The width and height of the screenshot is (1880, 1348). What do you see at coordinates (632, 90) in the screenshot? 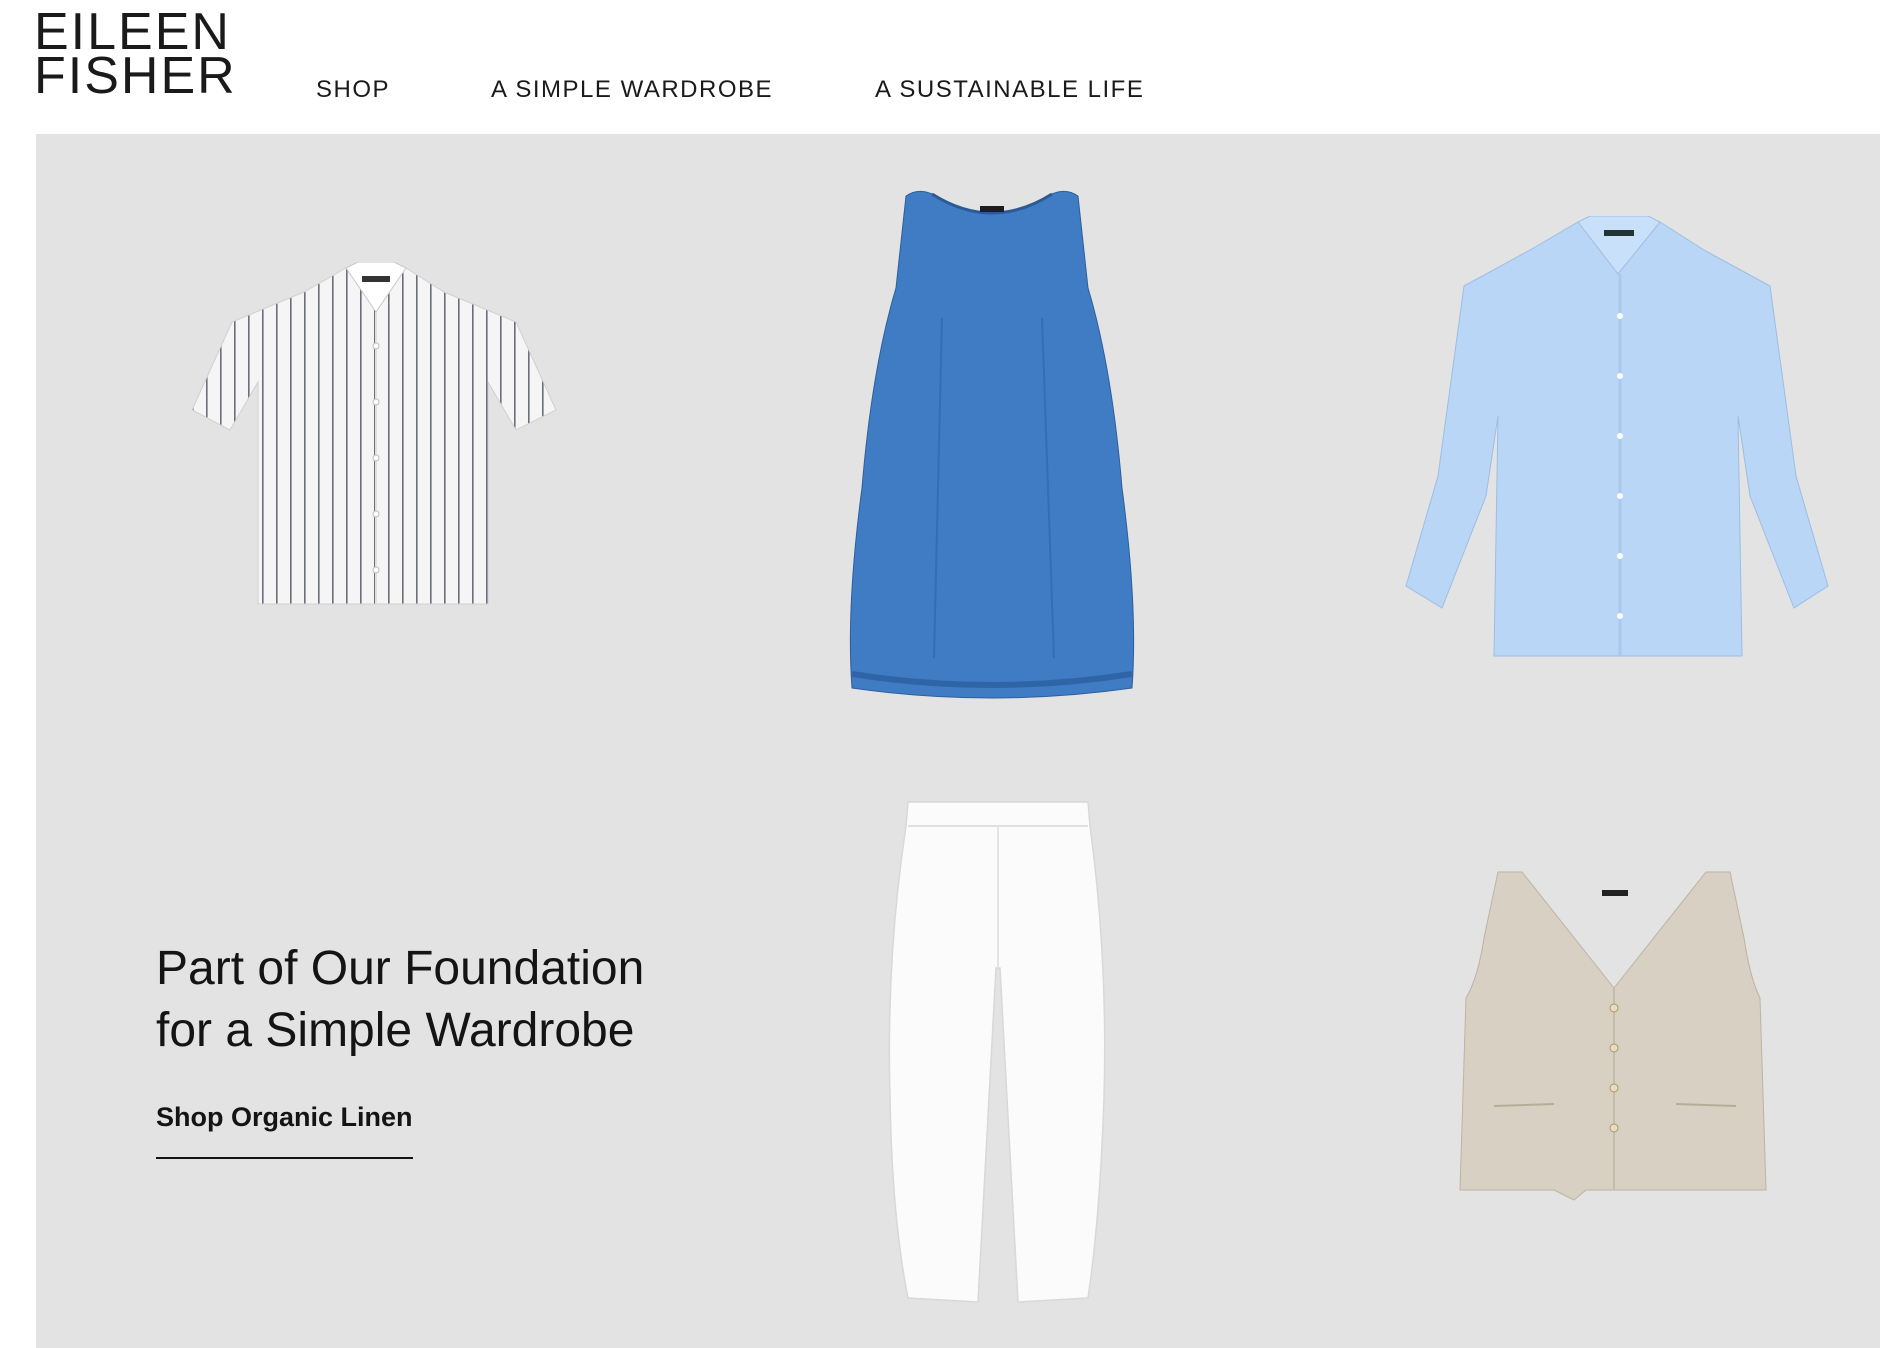
I see `nav-item-simple-wardrobe: A SIMPLE WARDROBE` at bounding box center [632, 90].